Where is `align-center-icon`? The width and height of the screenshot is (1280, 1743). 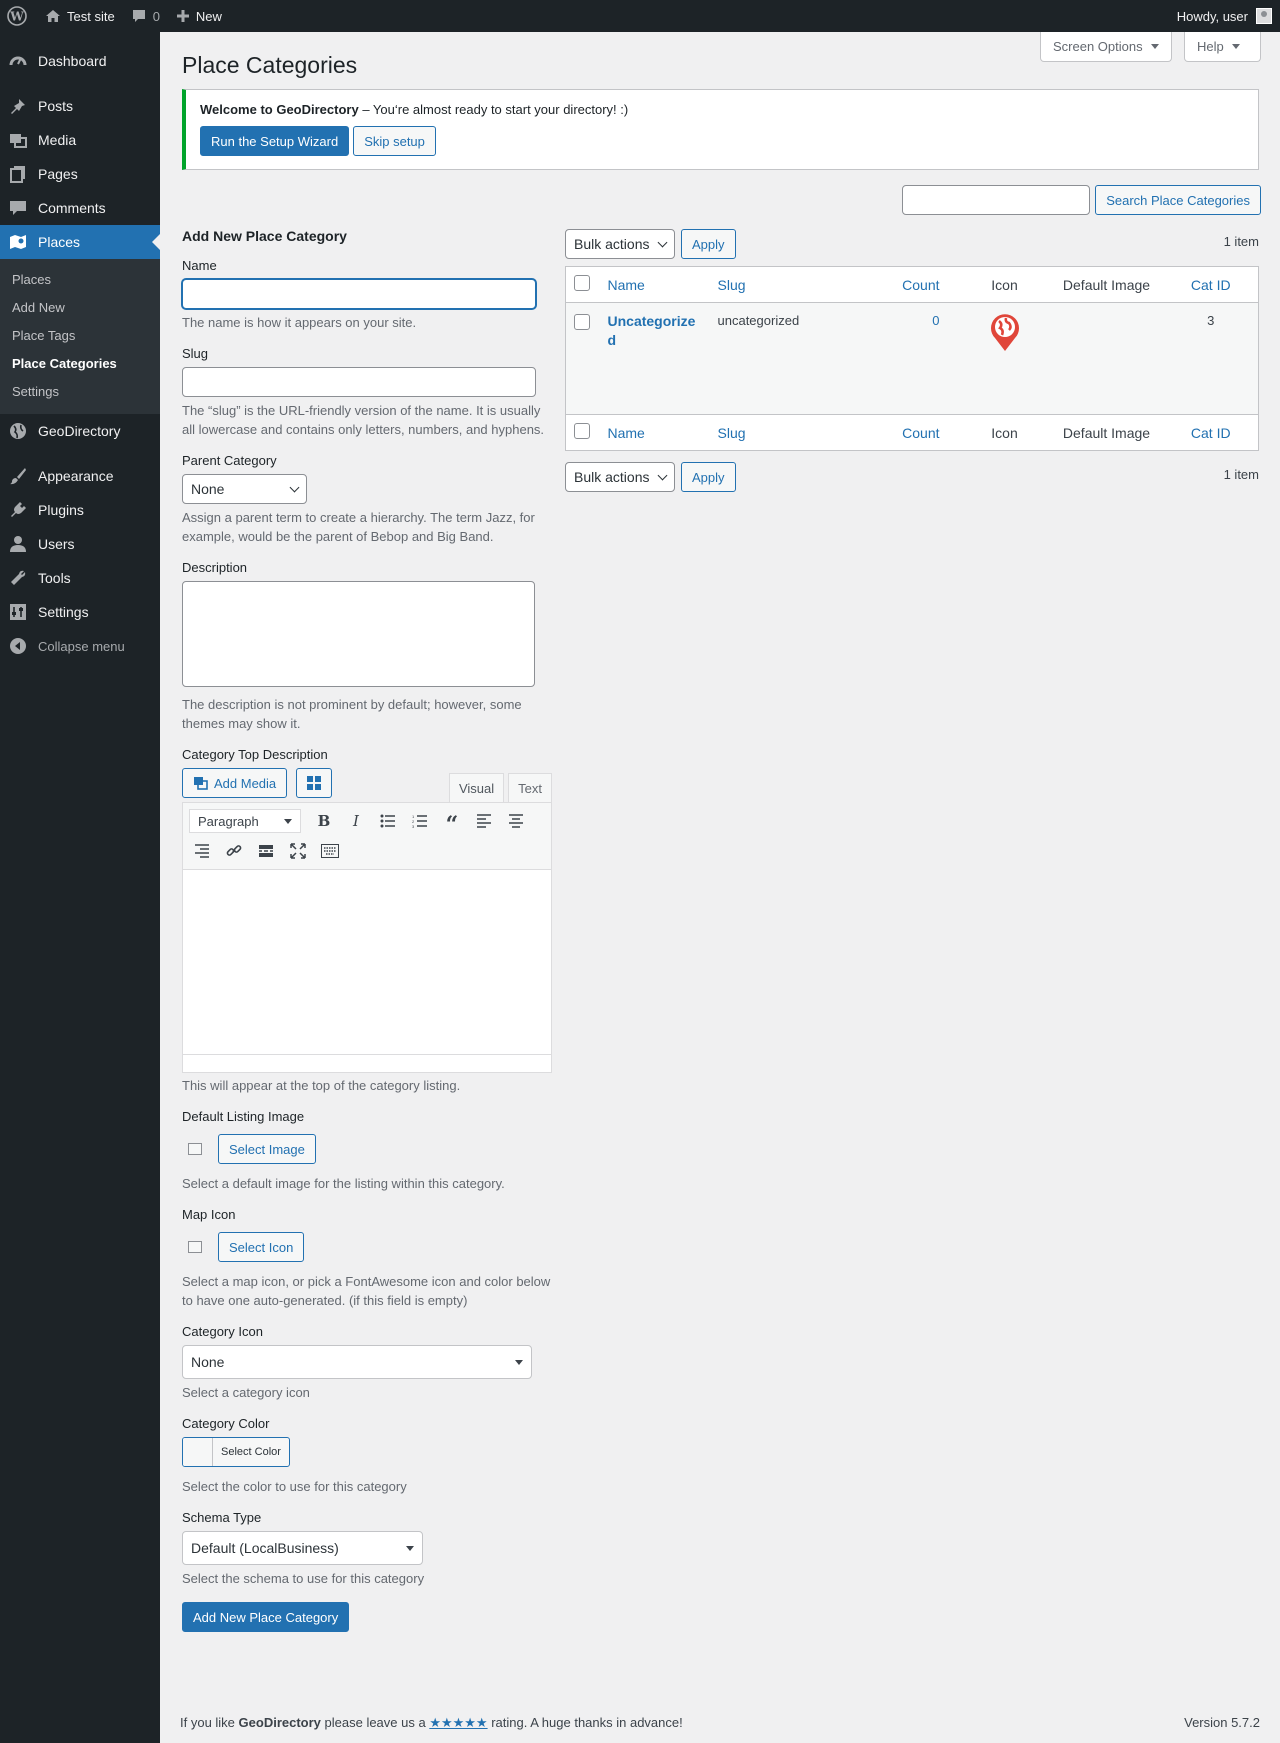 align-center-icon is located at coordinates (516, 821).